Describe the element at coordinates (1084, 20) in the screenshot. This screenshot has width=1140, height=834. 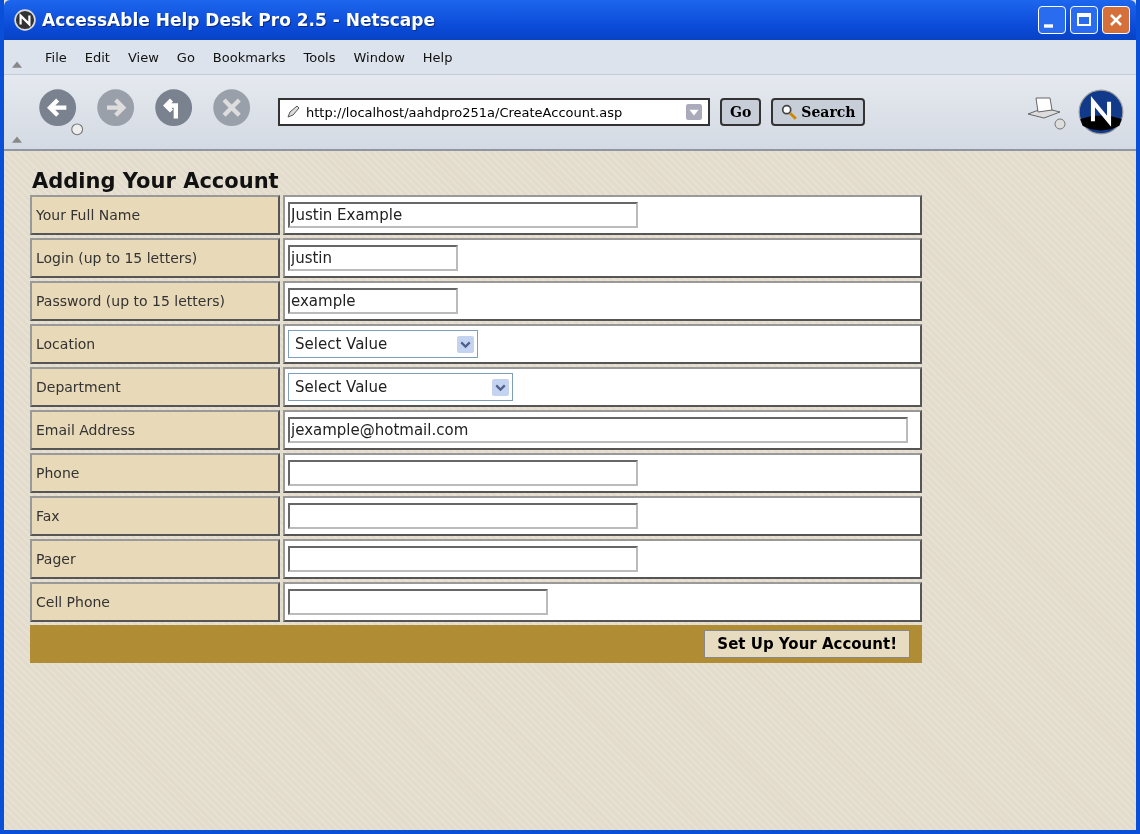
I see `maximize-button` at that location.